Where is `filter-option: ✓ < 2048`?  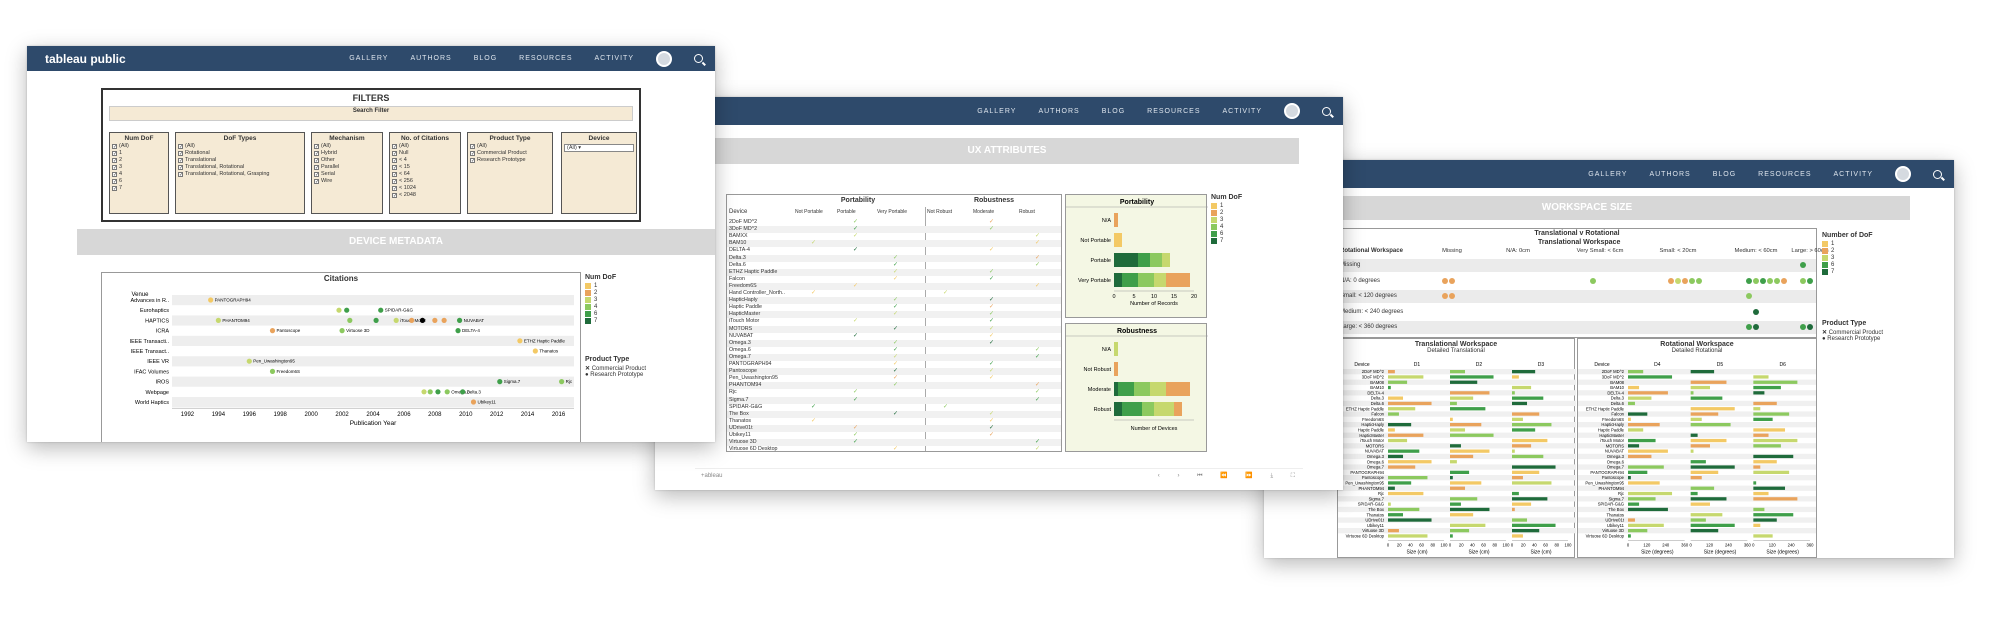 filter-option: ✓ < 2048 is located at coordinates (425, 195).